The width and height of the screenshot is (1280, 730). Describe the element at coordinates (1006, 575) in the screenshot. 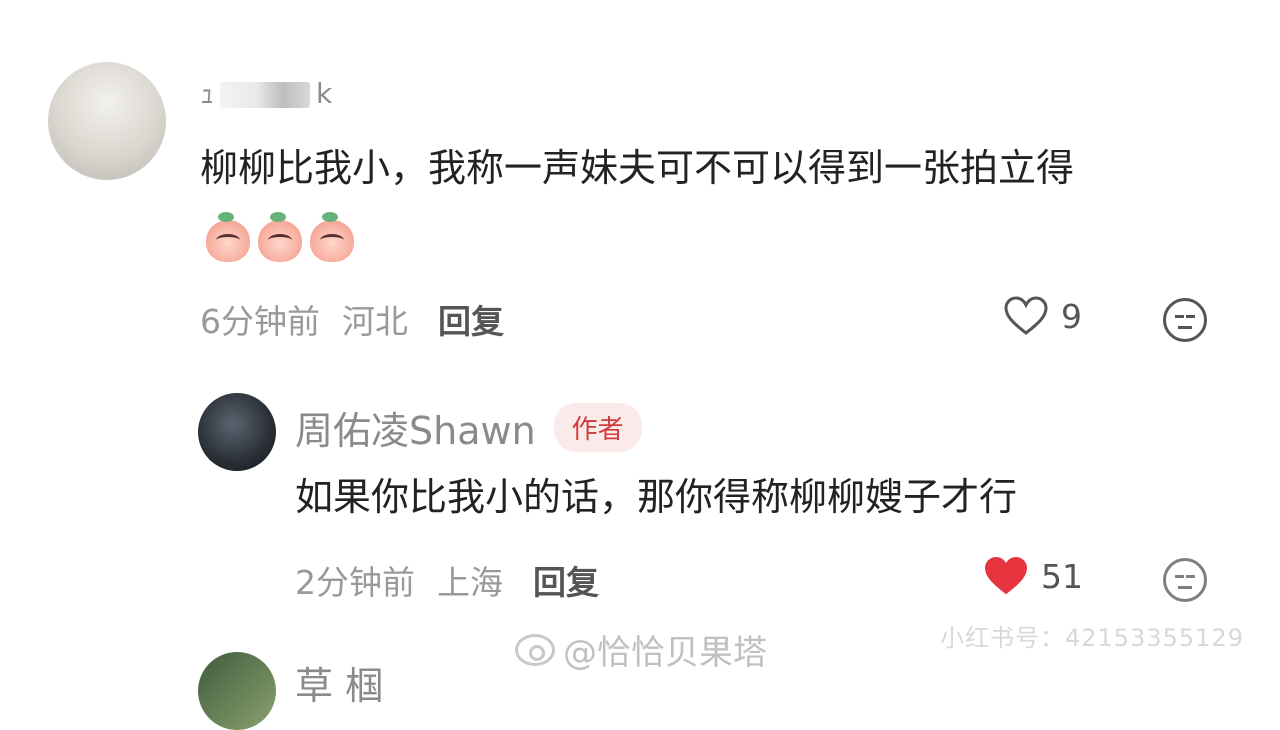

I see `heart-filled-icon` at that location.